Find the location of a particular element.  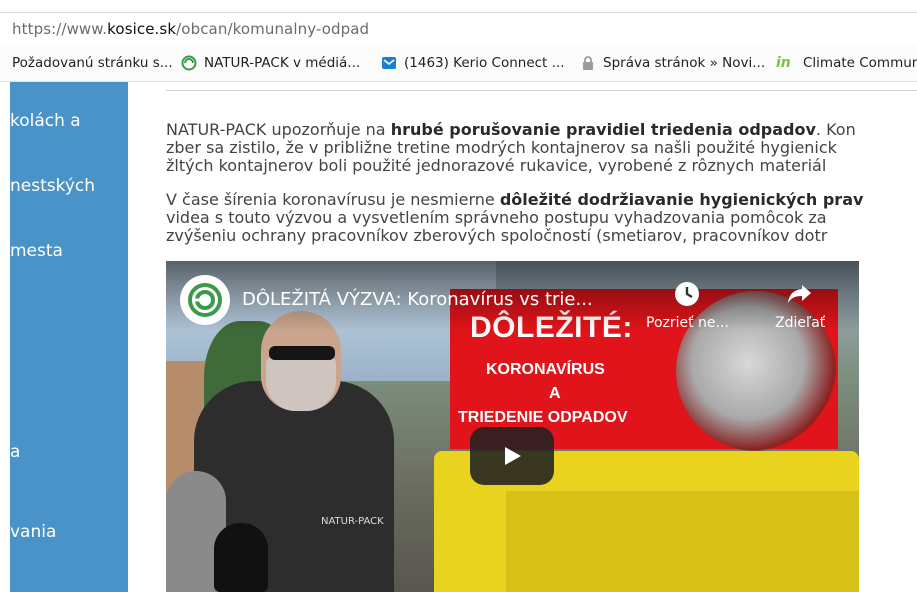

sidebar-item-label: a is located at coordinates (15, 452).